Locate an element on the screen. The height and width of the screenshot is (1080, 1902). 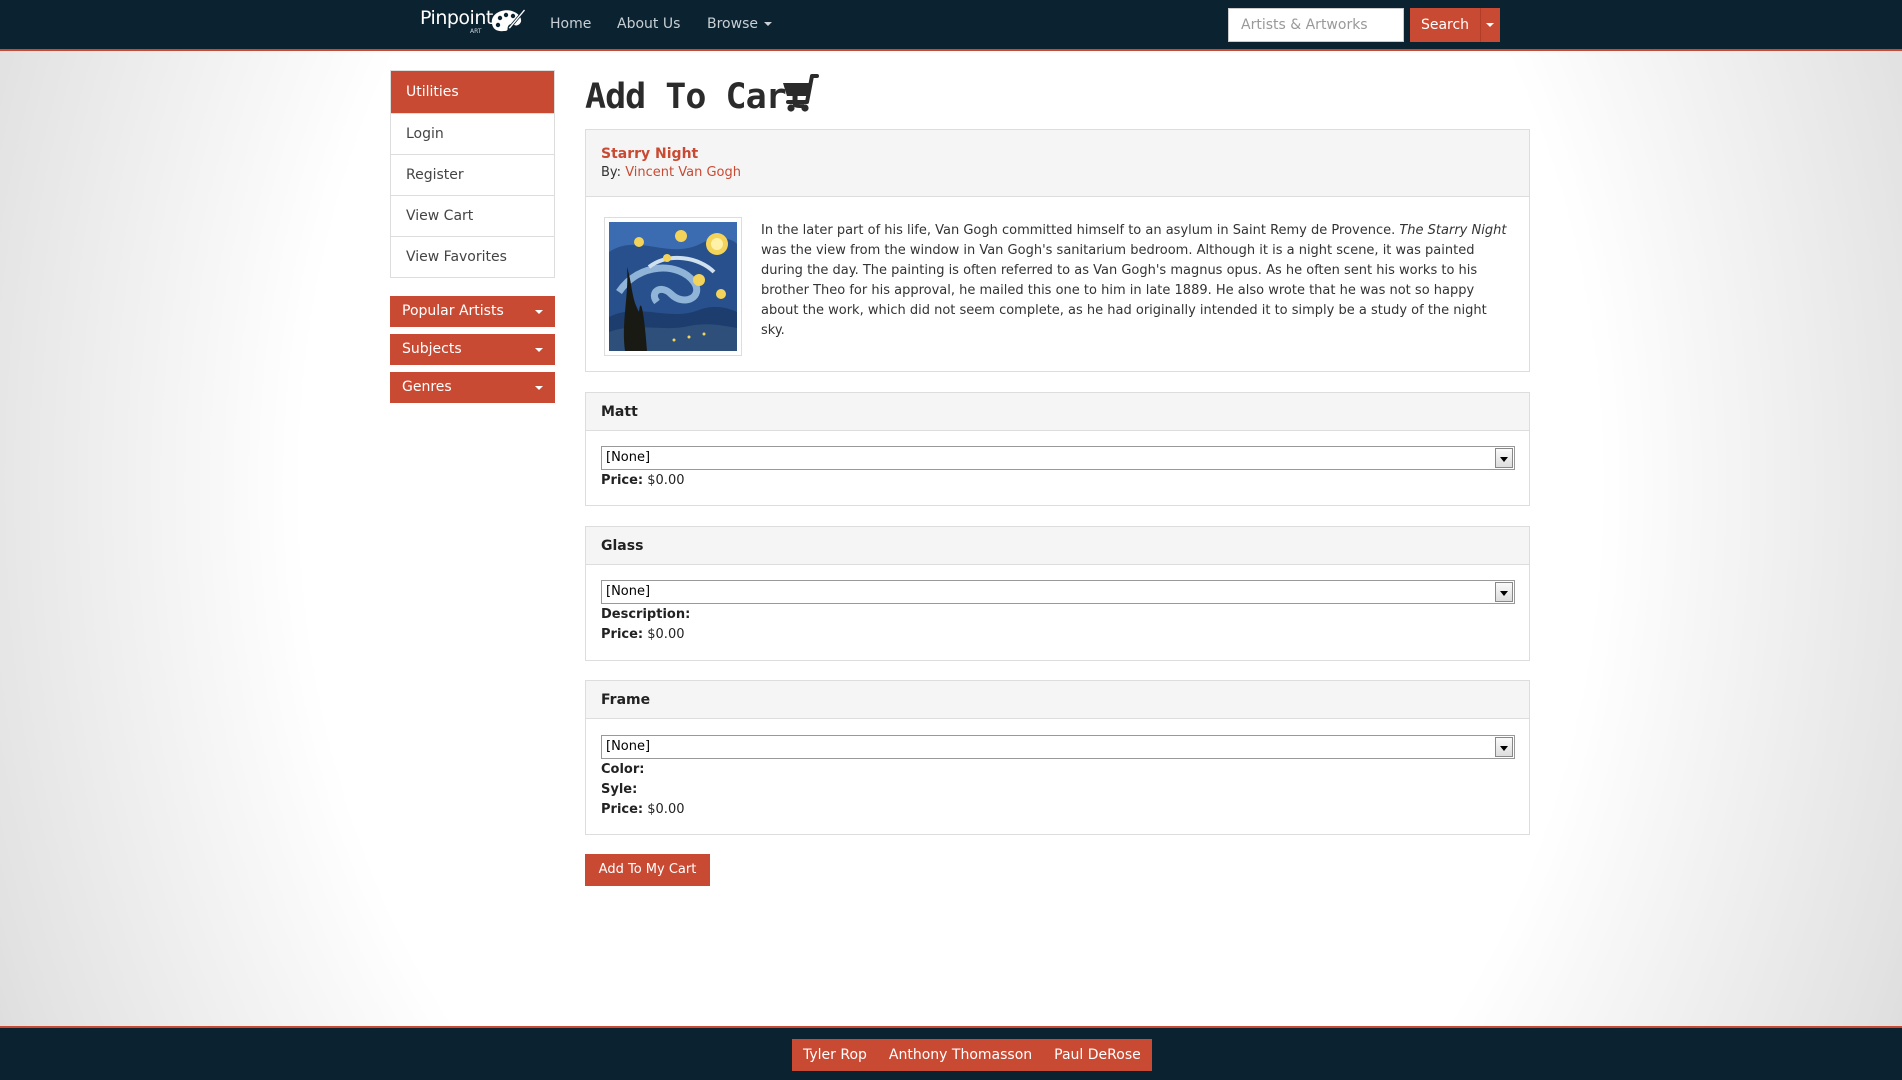
artist-link: Vincent Van Gogh is located at coordinates (683, 172).